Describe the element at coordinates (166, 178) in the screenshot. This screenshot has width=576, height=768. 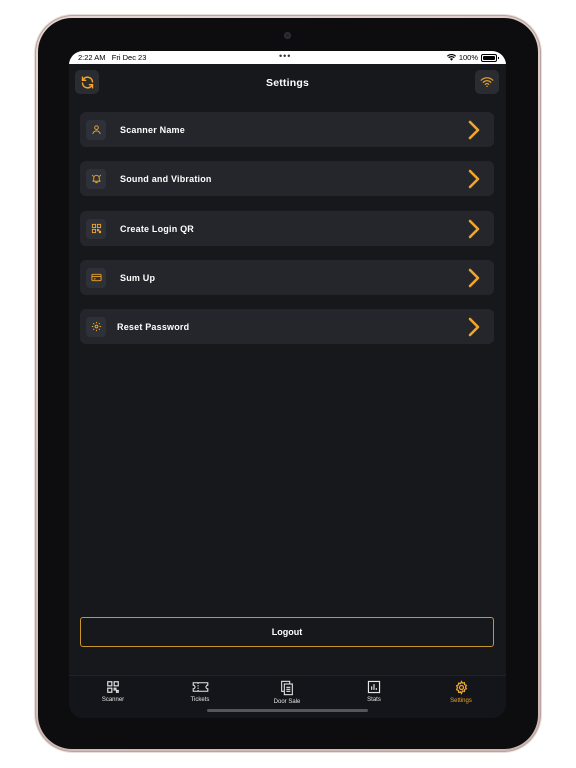
I see `settings-item-label: Sound and Vibration` at that location.